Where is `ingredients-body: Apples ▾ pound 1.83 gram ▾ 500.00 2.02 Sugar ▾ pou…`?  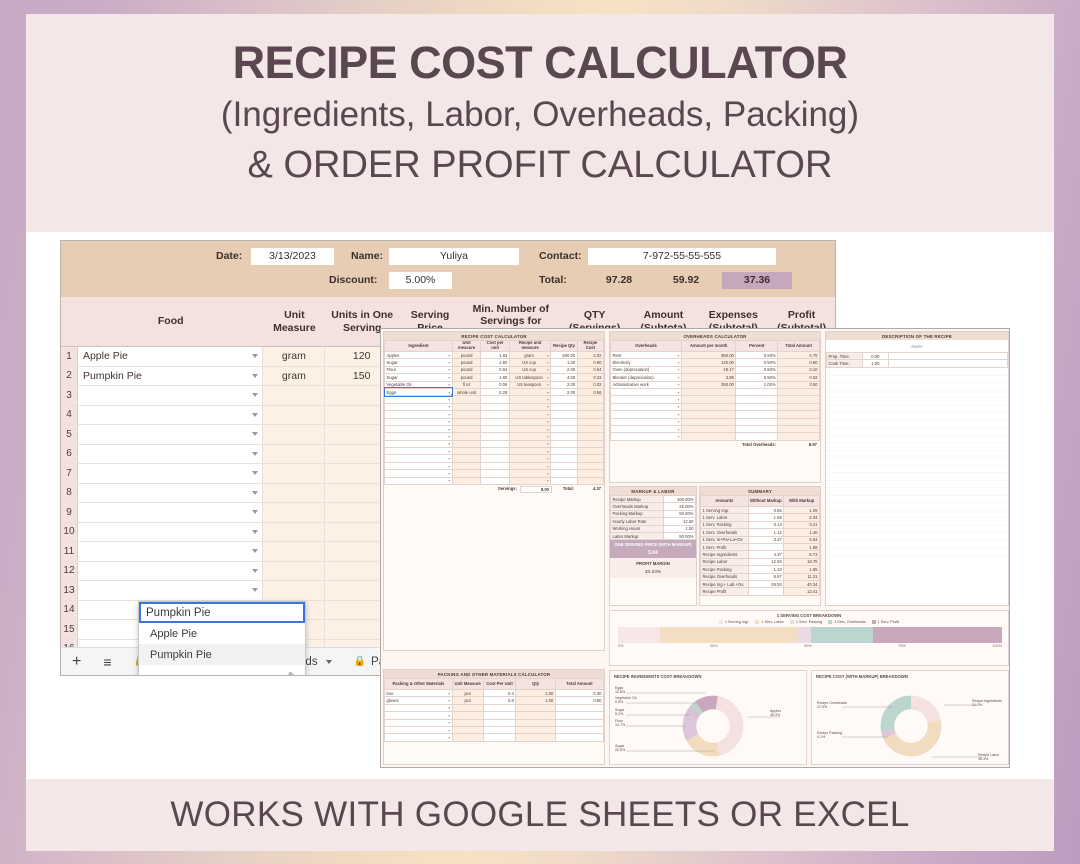
ingredients-body: Apples ▾ pound 1.83 gram ▾ 500.00 2.02 Sugar ▾ pou… is located at coordinates (494, 418).